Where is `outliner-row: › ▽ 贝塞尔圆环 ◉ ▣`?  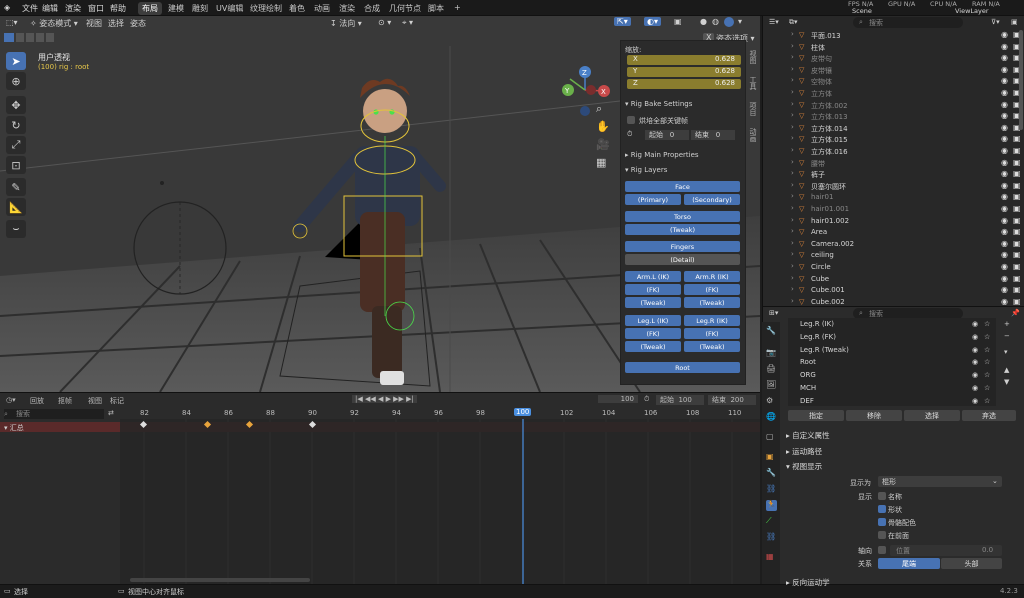
outliner-row: › ▽ 贝塞尔圆环 ◉ ▣ is located at coordinates (893, 187).